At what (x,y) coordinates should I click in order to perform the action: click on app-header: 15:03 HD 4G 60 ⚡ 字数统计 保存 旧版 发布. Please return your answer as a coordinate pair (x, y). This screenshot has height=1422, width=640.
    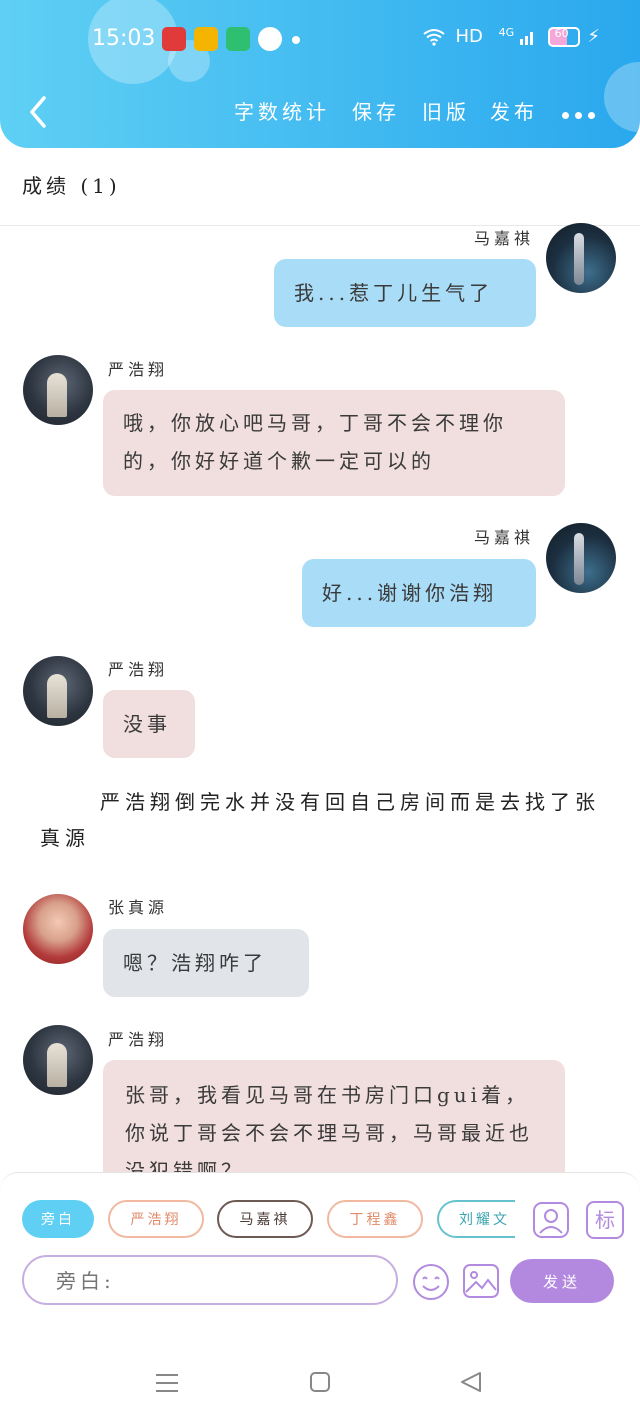
    Looking at the image, I should click on (320, 74).